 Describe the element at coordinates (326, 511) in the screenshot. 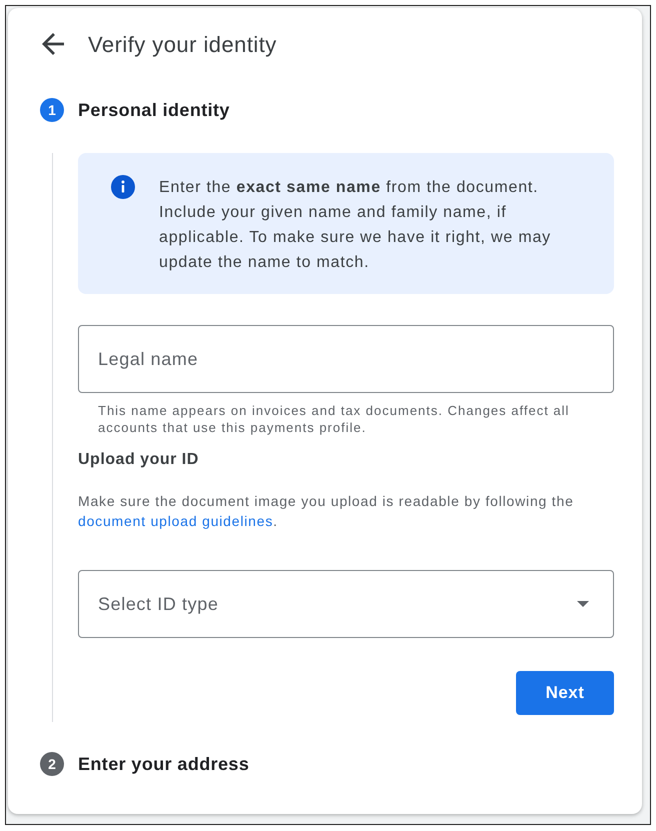

I see `upload-instructions: Make sure the document image you upload is readable by following the document upload guidelines.` at that location.